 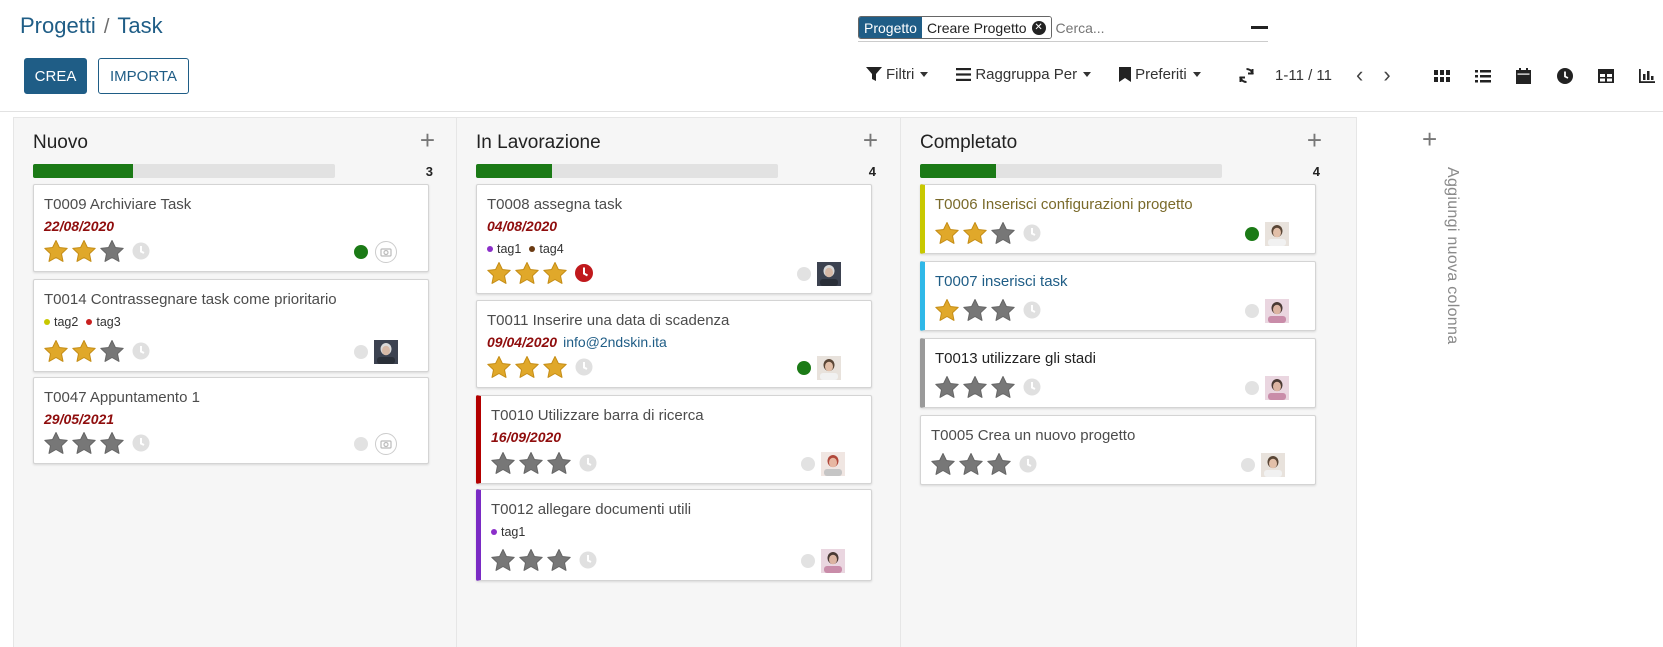 I want to click on task-title: T0005 Crea un nuovo progetto, so click(x=1033, y=435).